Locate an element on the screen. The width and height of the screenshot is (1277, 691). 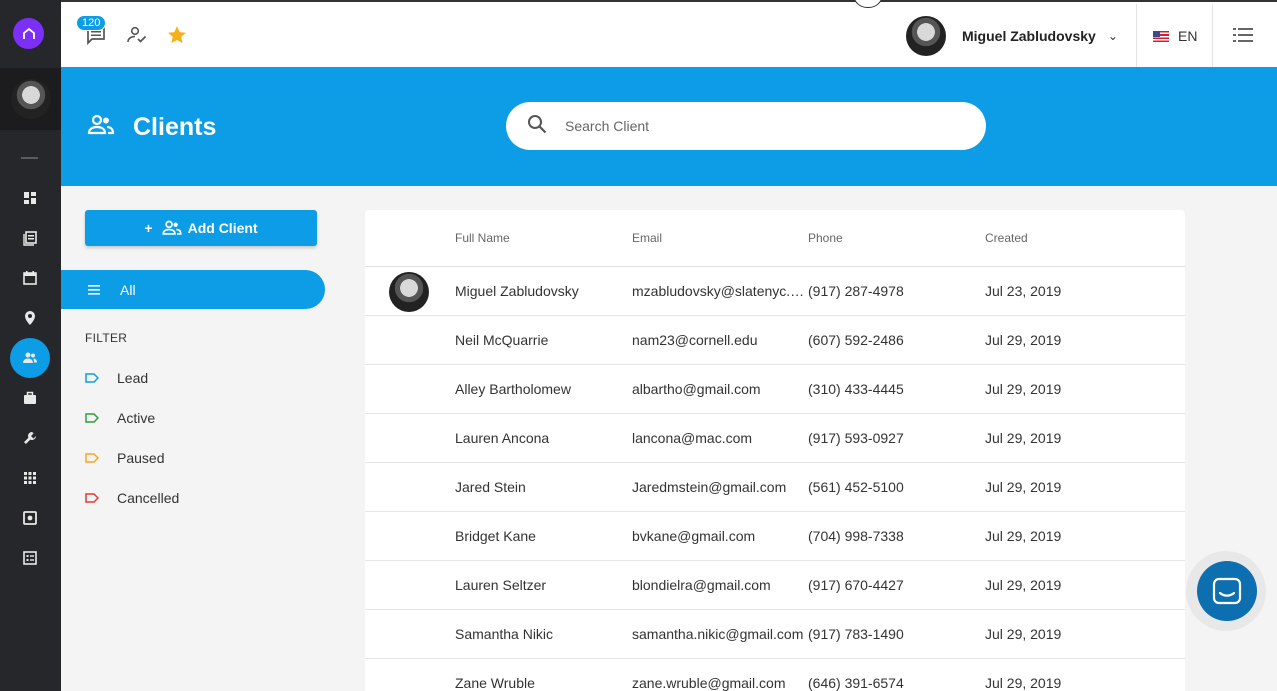
client-email: bvkane@gmail.com is located at coordinates (694, 536).